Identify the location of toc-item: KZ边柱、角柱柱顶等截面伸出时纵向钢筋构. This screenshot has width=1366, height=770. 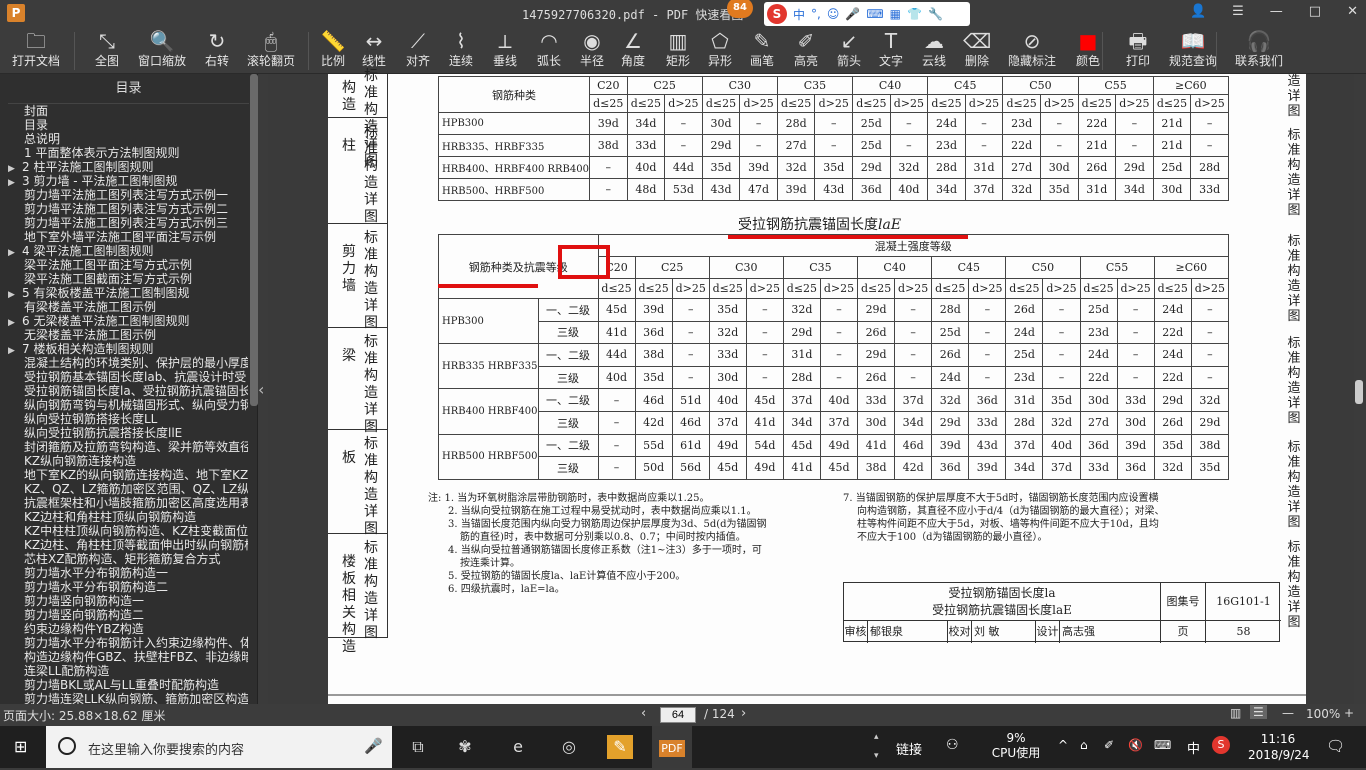
(128, 545).